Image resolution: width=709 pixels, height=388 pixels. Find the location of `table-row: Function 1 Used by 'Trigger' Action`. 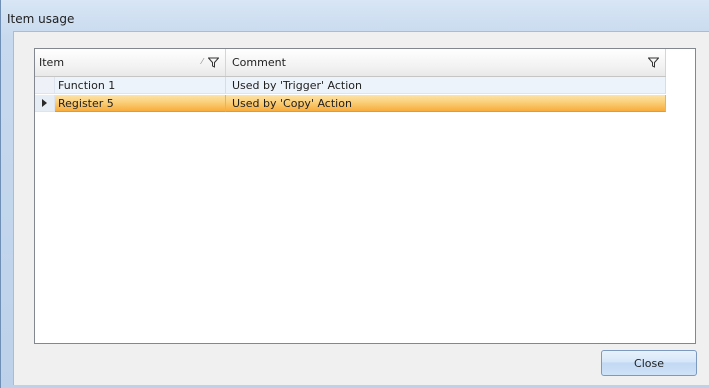

table-row: Function 1 Used by 'Trigger' Action is located at coordinates (350, 85).